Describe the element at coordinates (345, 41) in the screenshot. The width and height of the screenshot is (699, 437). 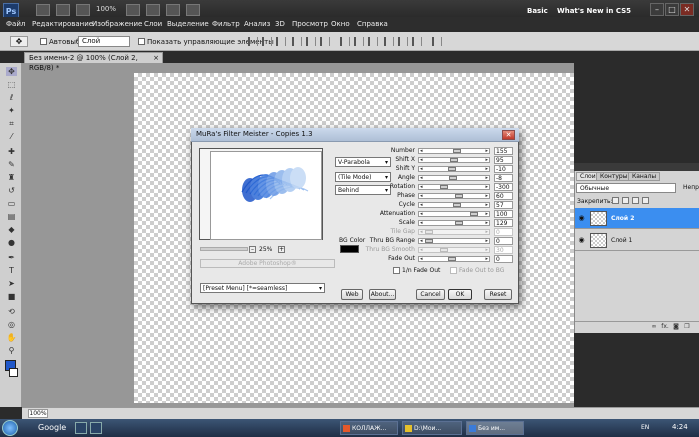
I see `distribute-top-icon` at that location.